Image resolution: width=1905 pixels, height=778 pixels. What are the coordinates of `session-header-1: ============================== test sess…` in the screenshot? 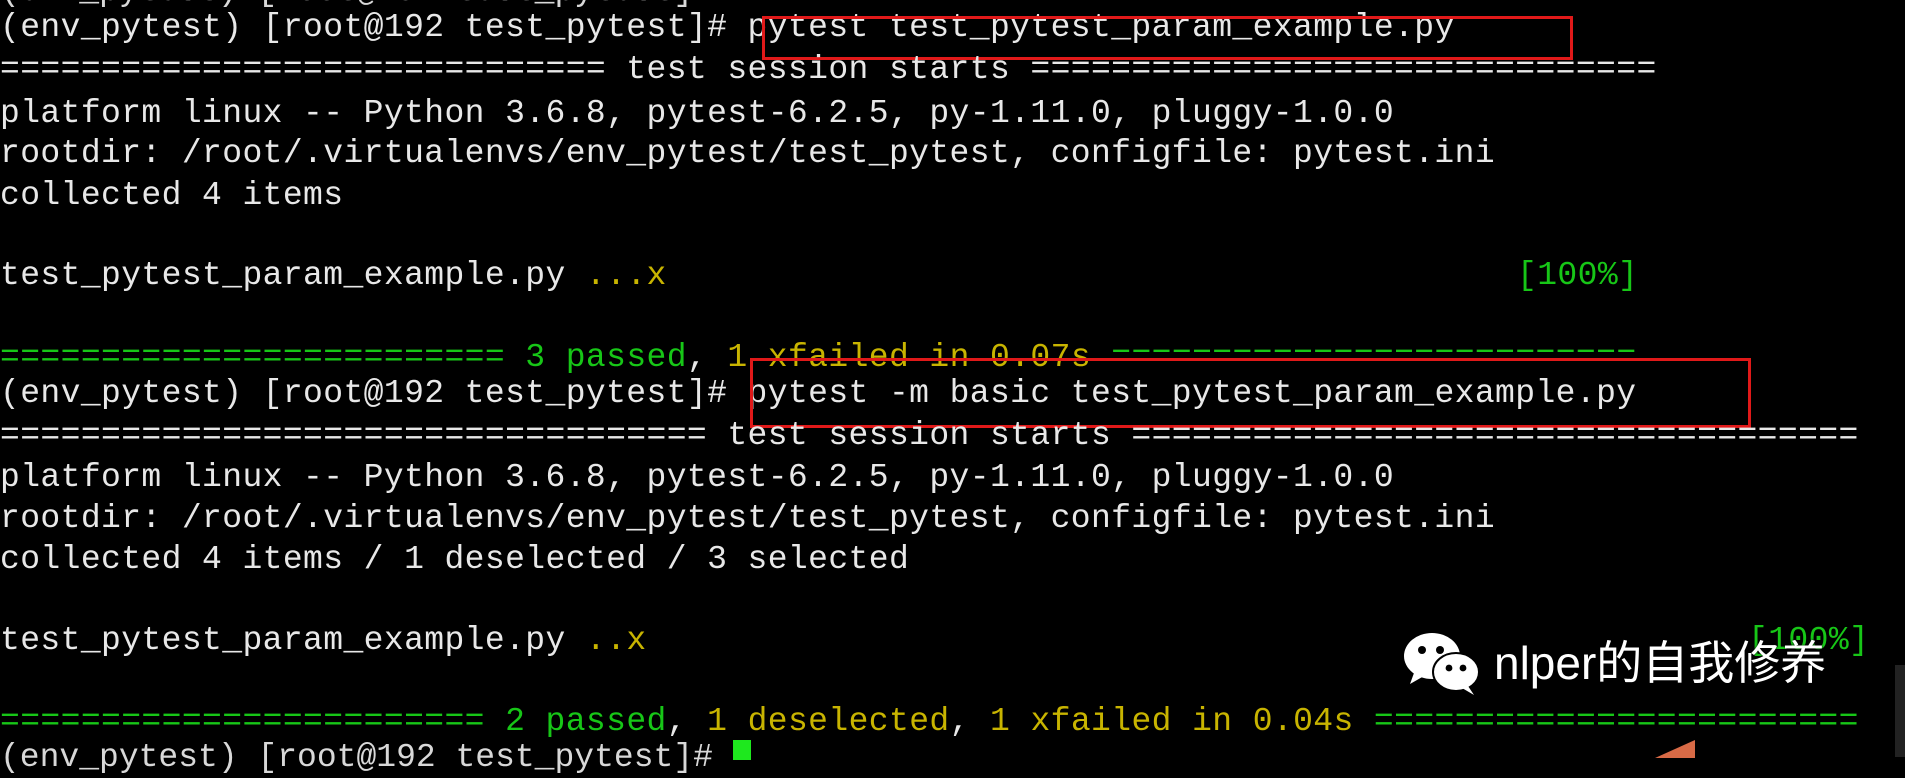 It's located at (828, 69).